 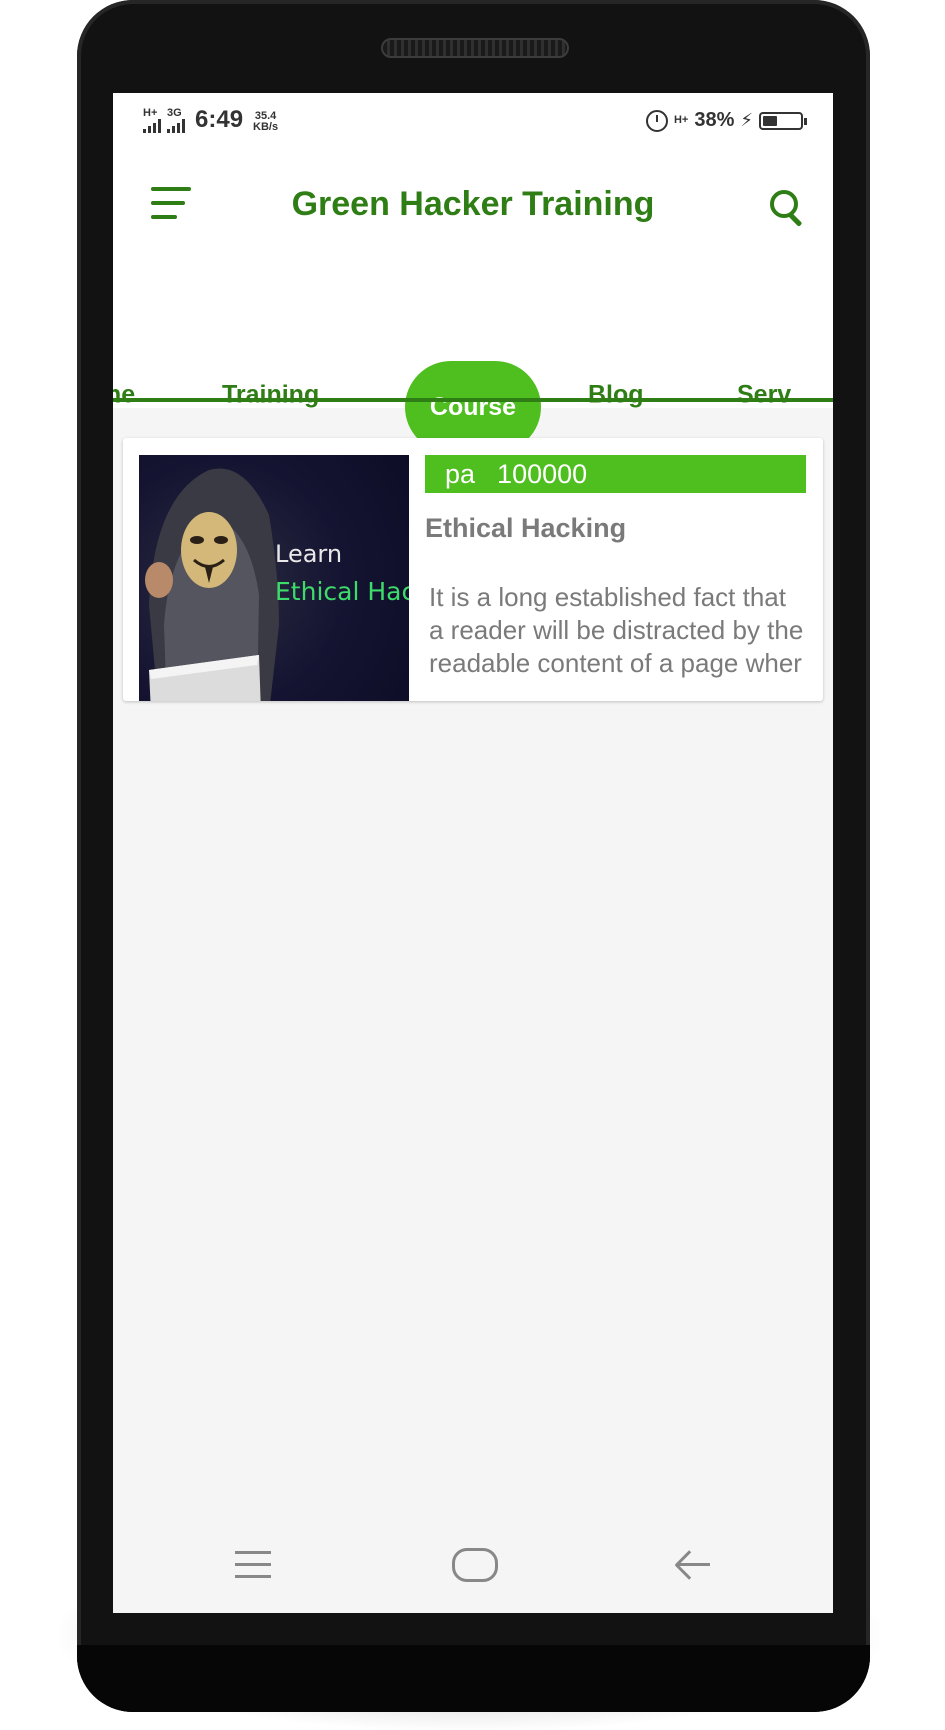 What do you see at coordinates (473, 123) in the screenshot?
I see `status-bar: H+ 3G 6:49 35.4 KB/s H+ 38% ⚡` at bounding box center [473, 123].